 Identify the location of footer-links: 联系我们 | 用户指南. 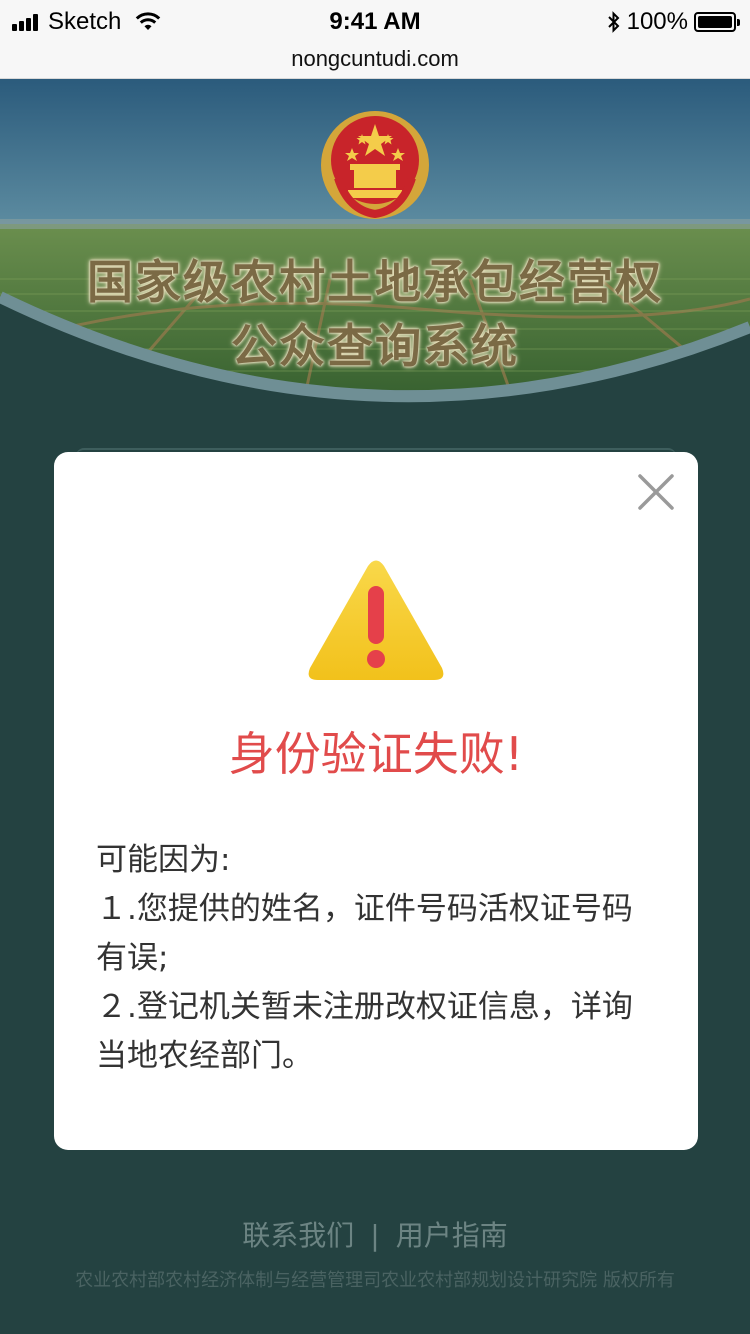
(375, 1234).